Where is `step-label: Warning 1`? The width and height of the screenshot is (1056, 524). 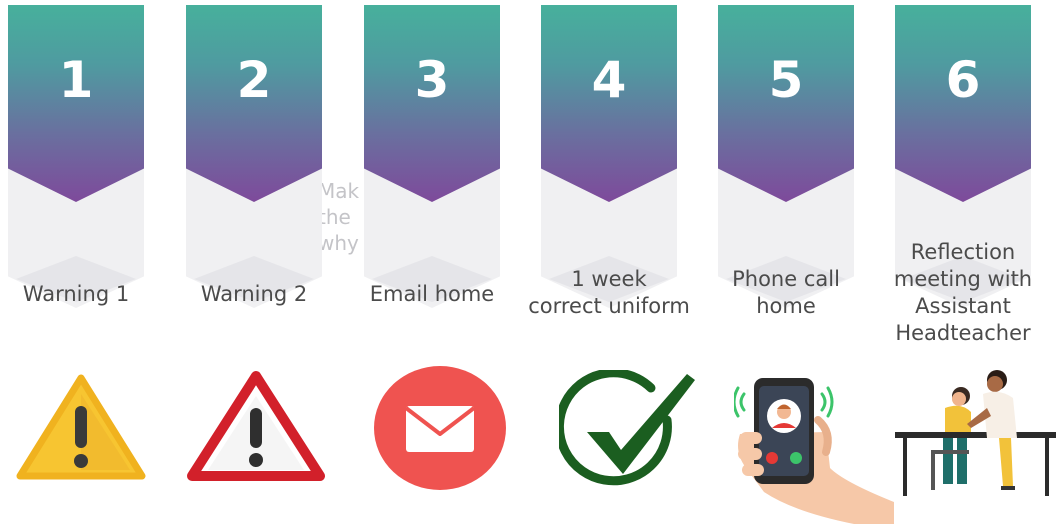
step-label: Warning 1 is located at coordinates (78, 294).